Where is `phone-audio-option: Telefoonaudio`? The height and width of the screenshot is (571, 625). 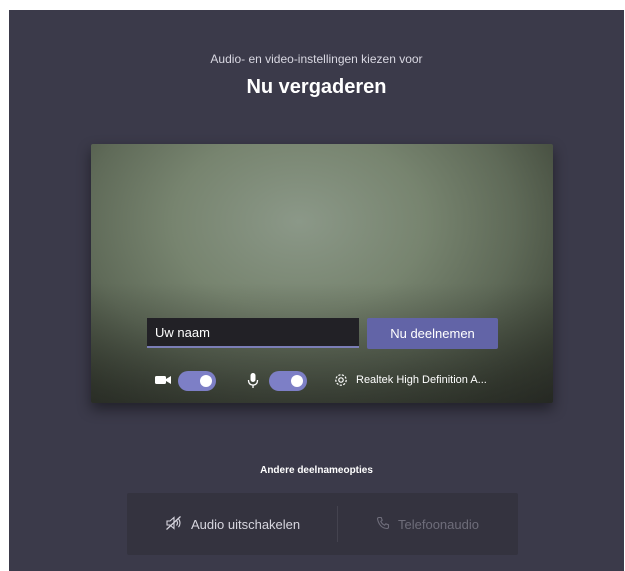
phone-audio-option: Telefoonaudio is located at coordinates (427, 524).